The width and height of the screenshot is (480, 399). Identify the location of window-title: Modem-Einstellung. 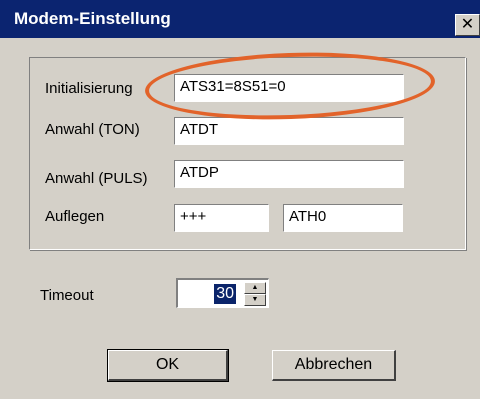
(92, 18).